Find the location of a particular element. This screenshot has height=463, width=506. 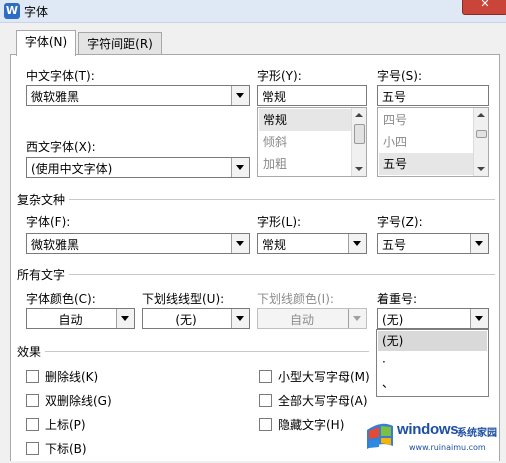

complex-script-section: 复杂文种 is located at coordinates (256, 199).